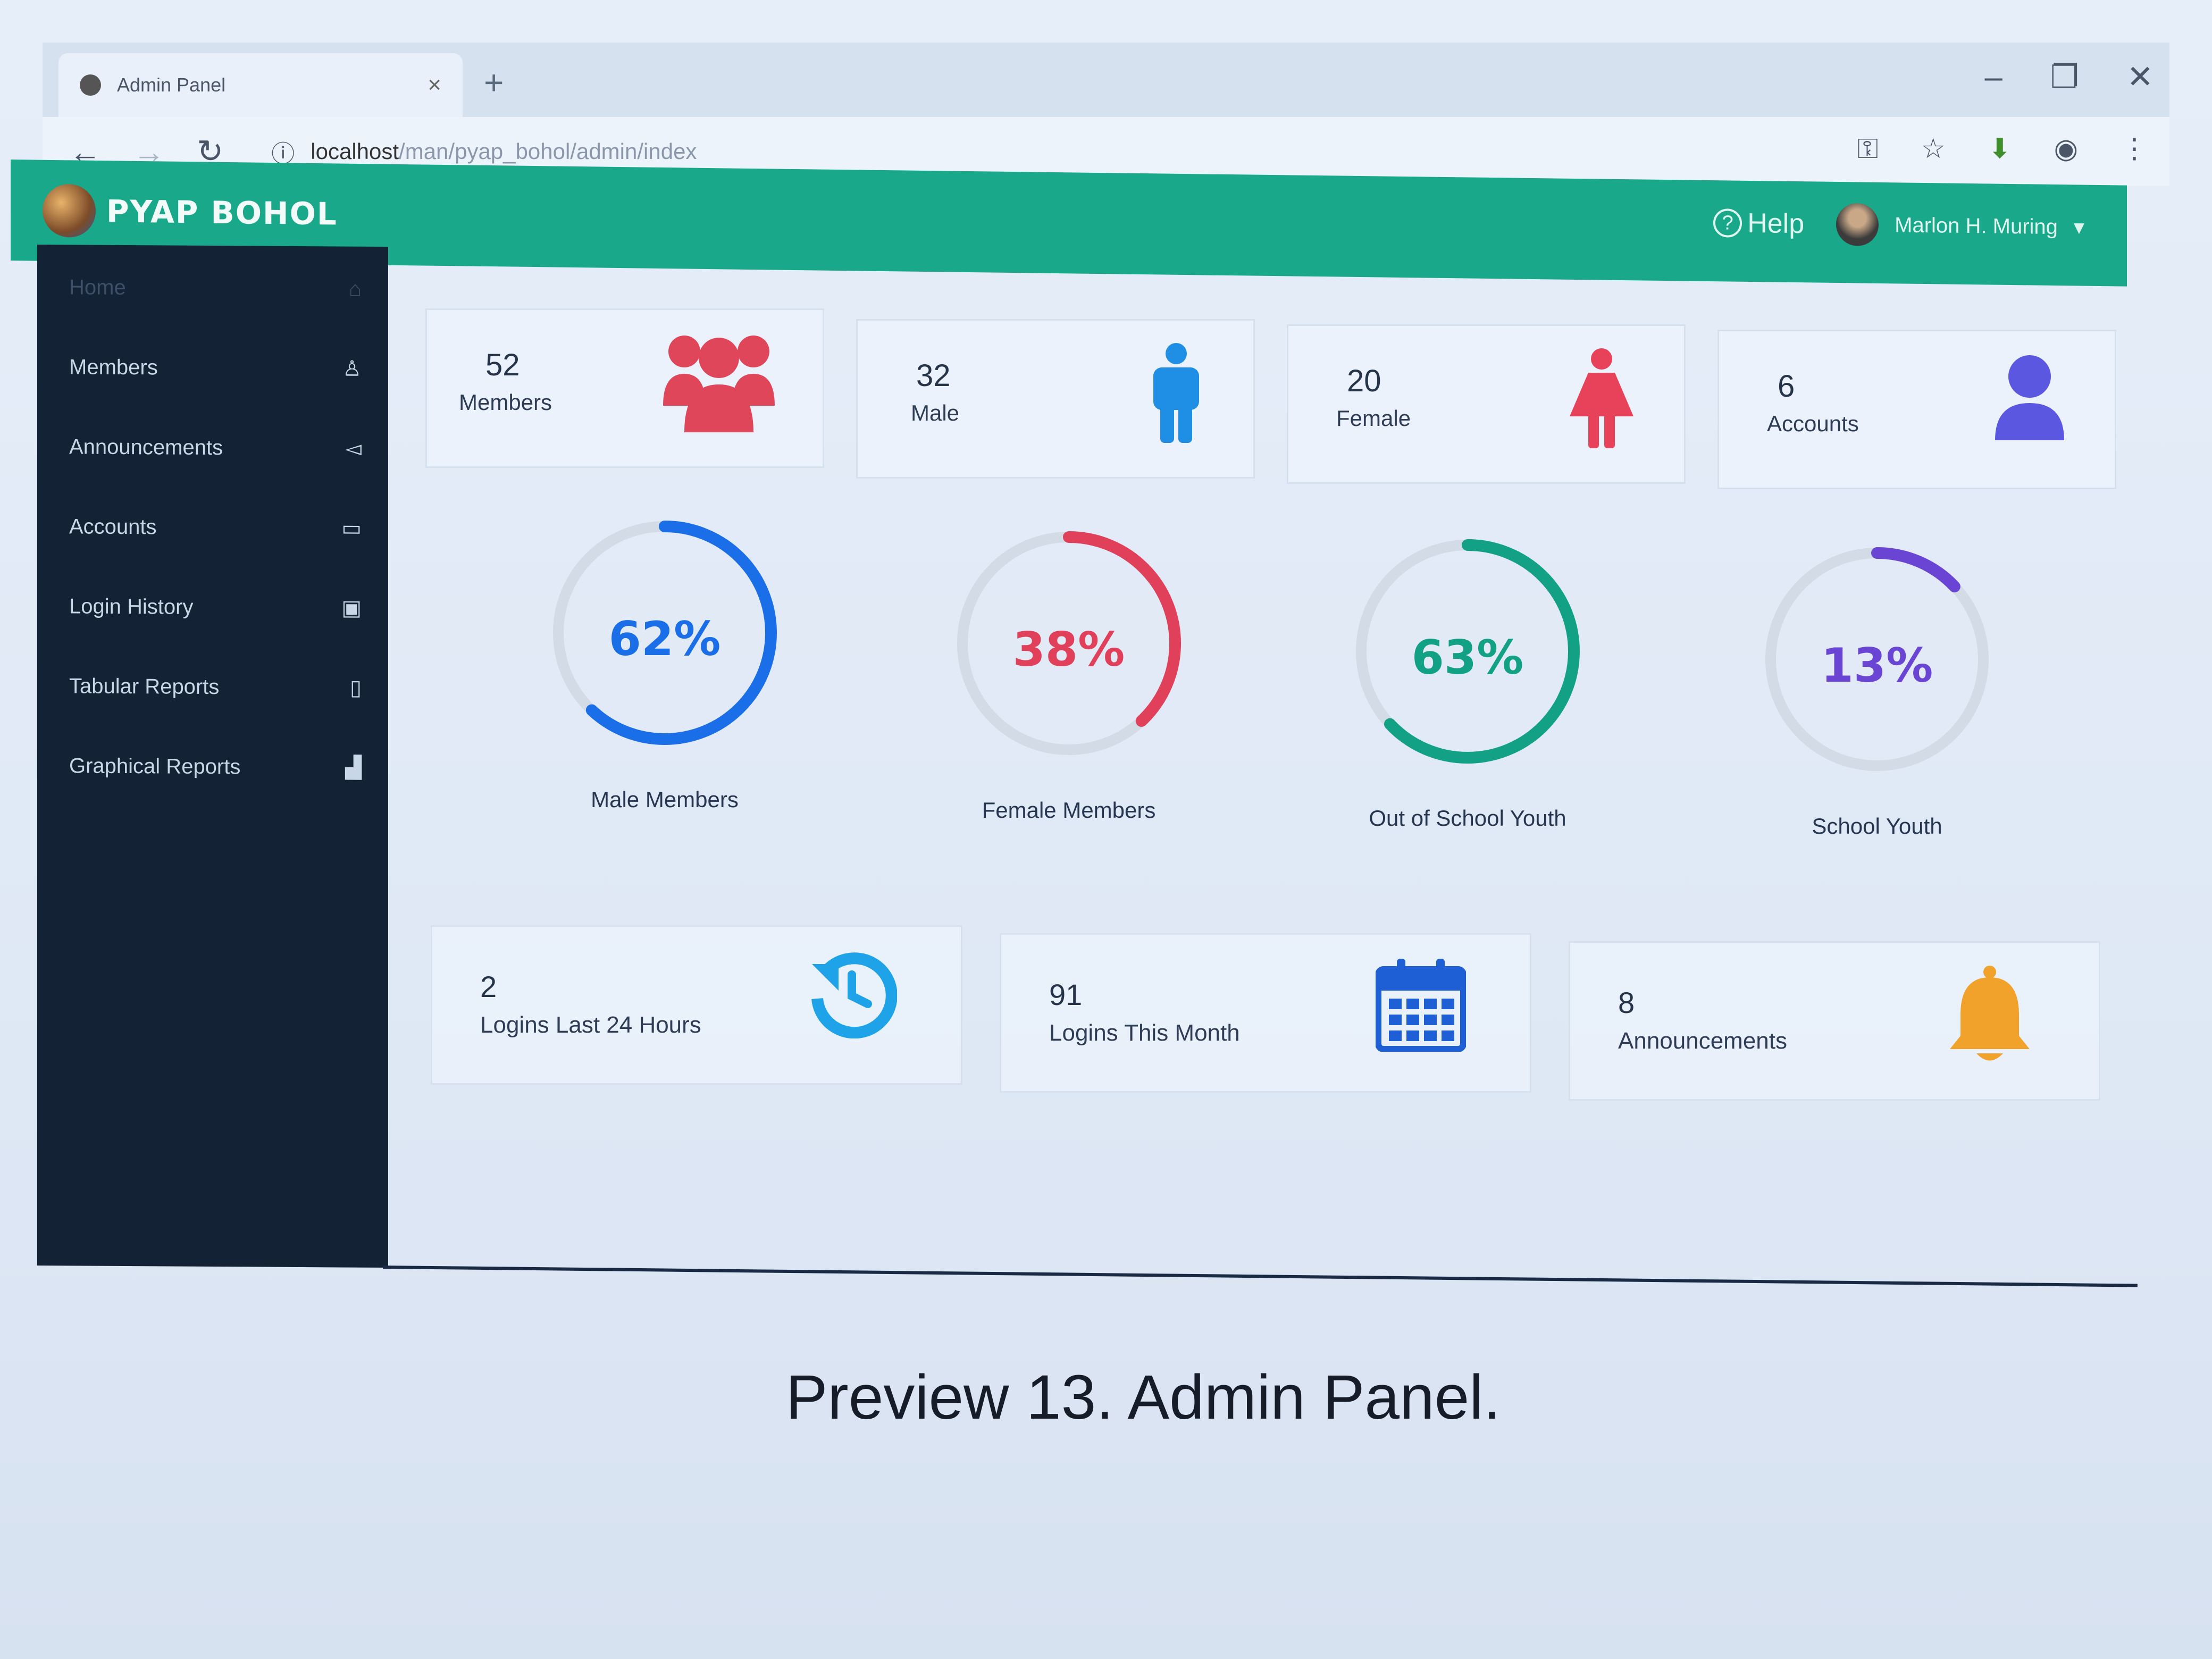  I want to click on sidebar-item-label: Login History, so click(131, 606).